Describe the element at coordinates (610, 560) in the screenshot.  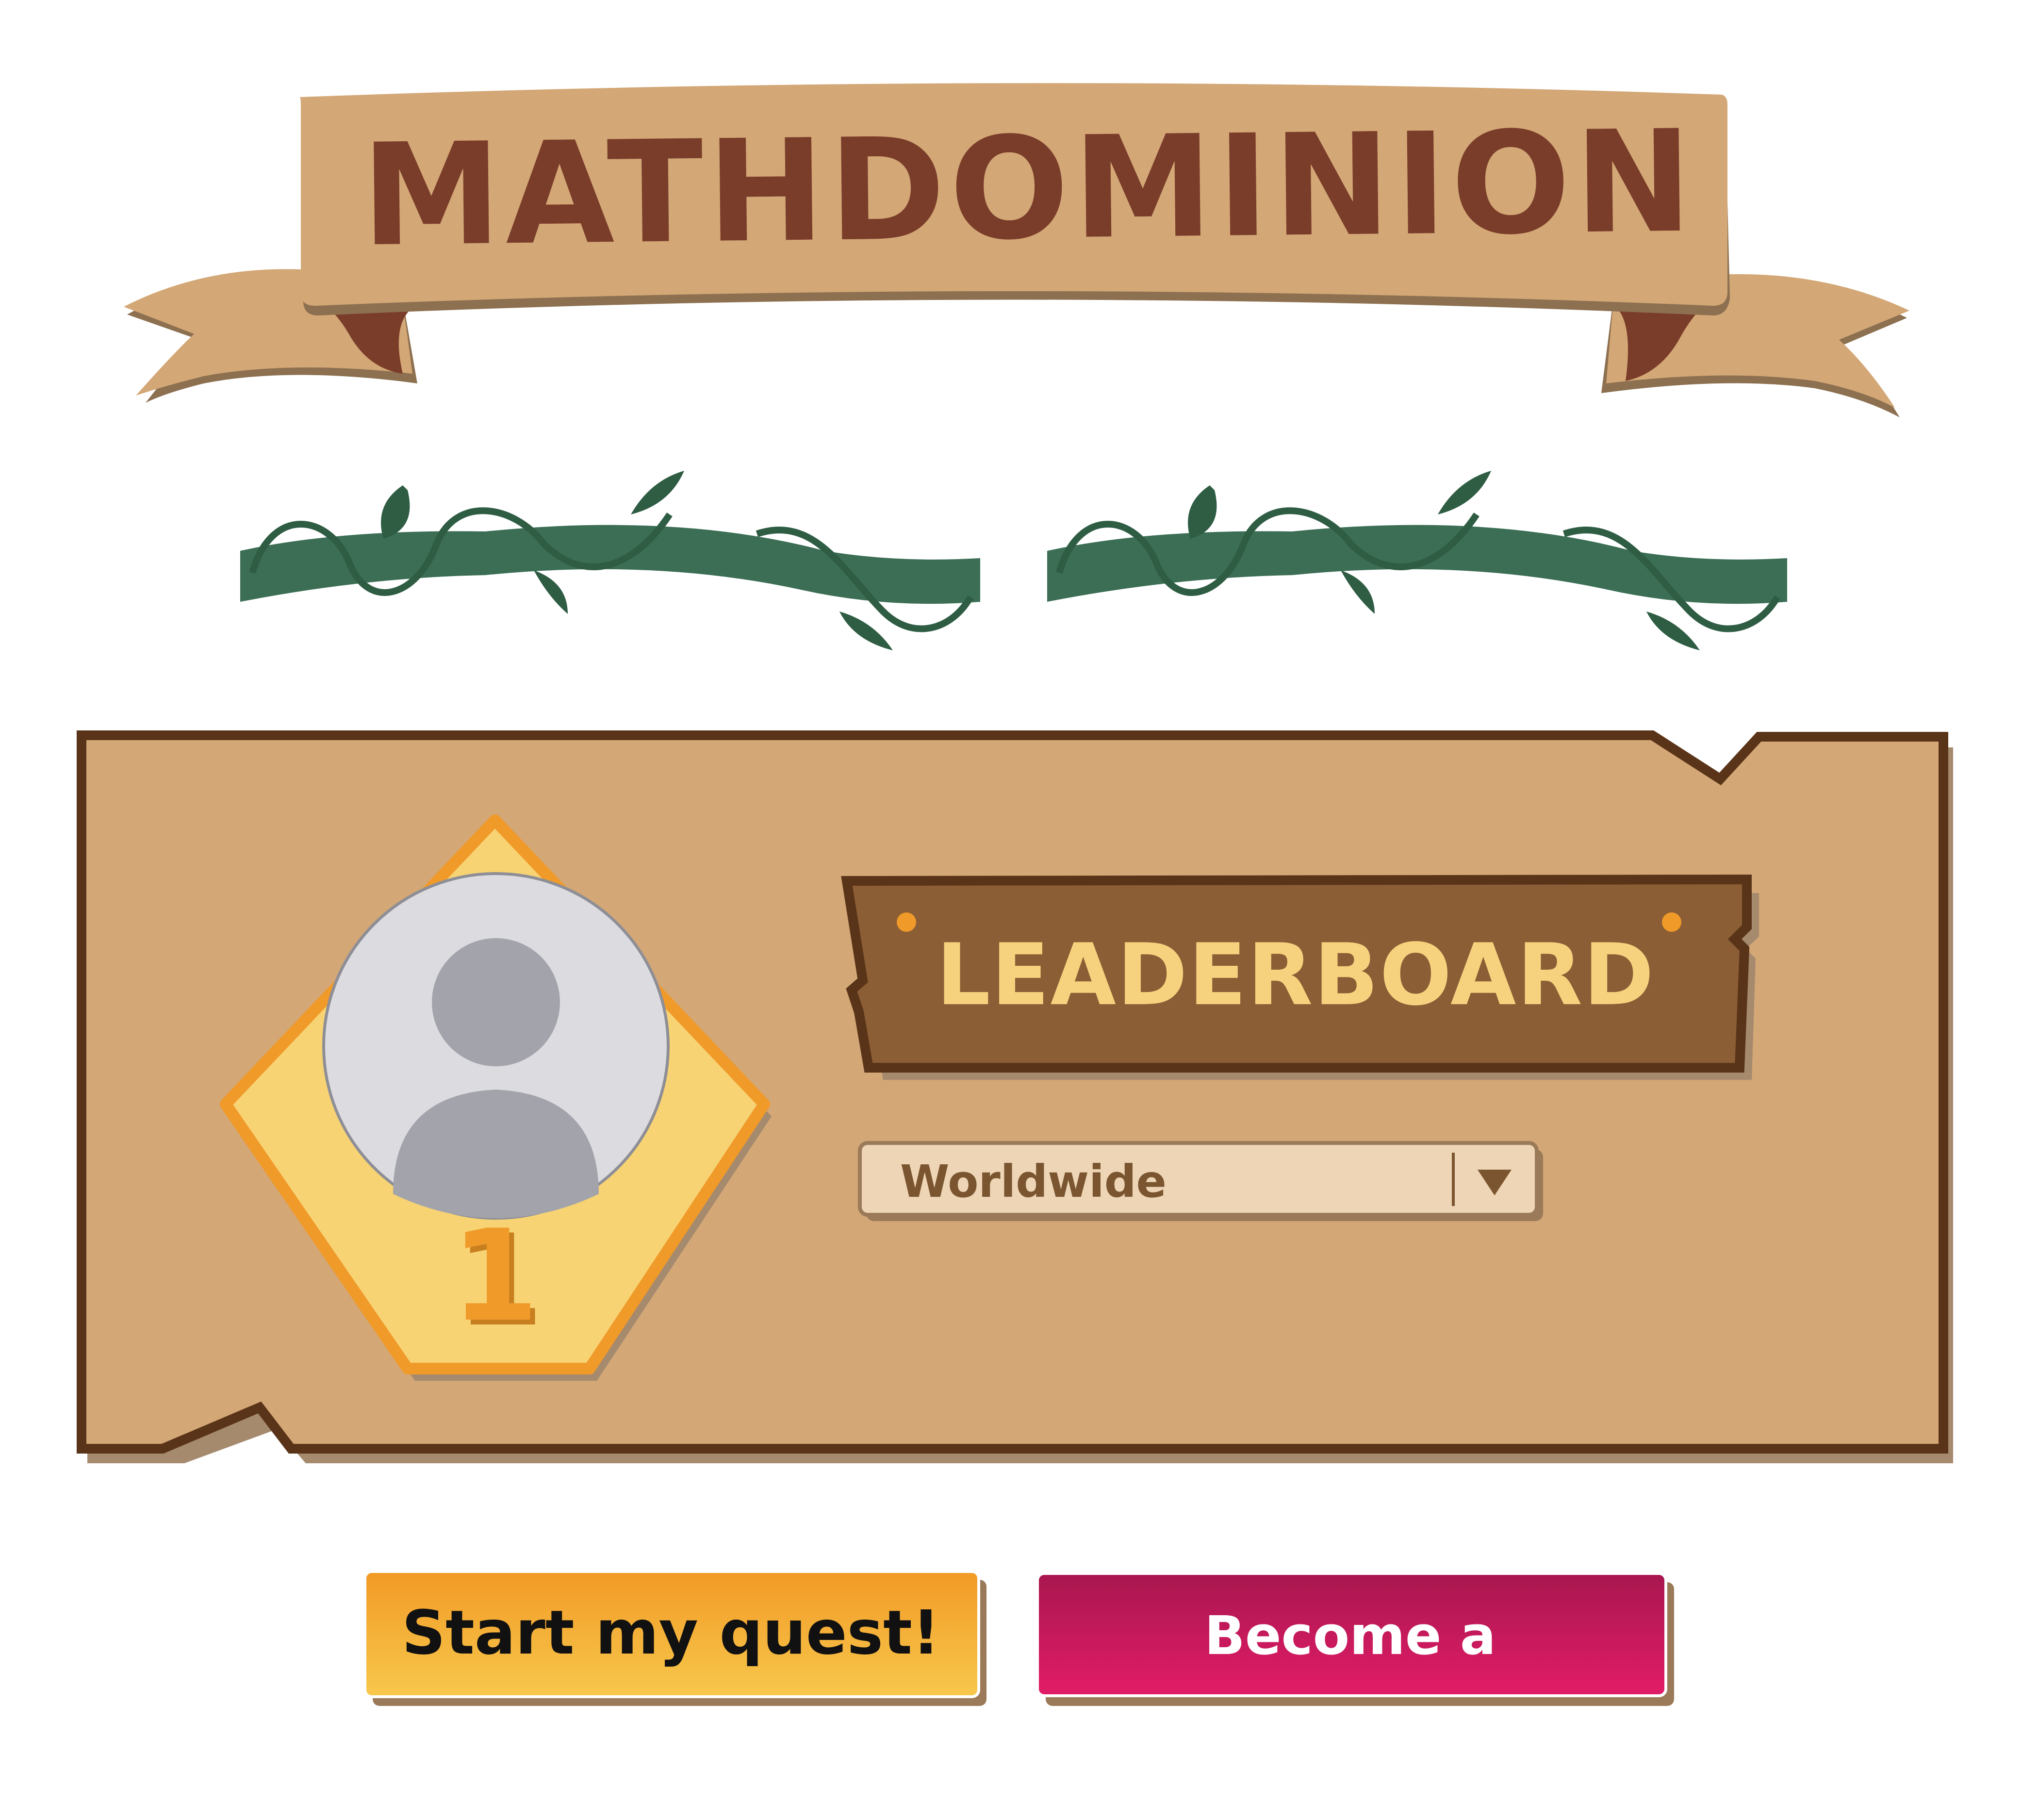
I see `vine-decoration-left` at that location.